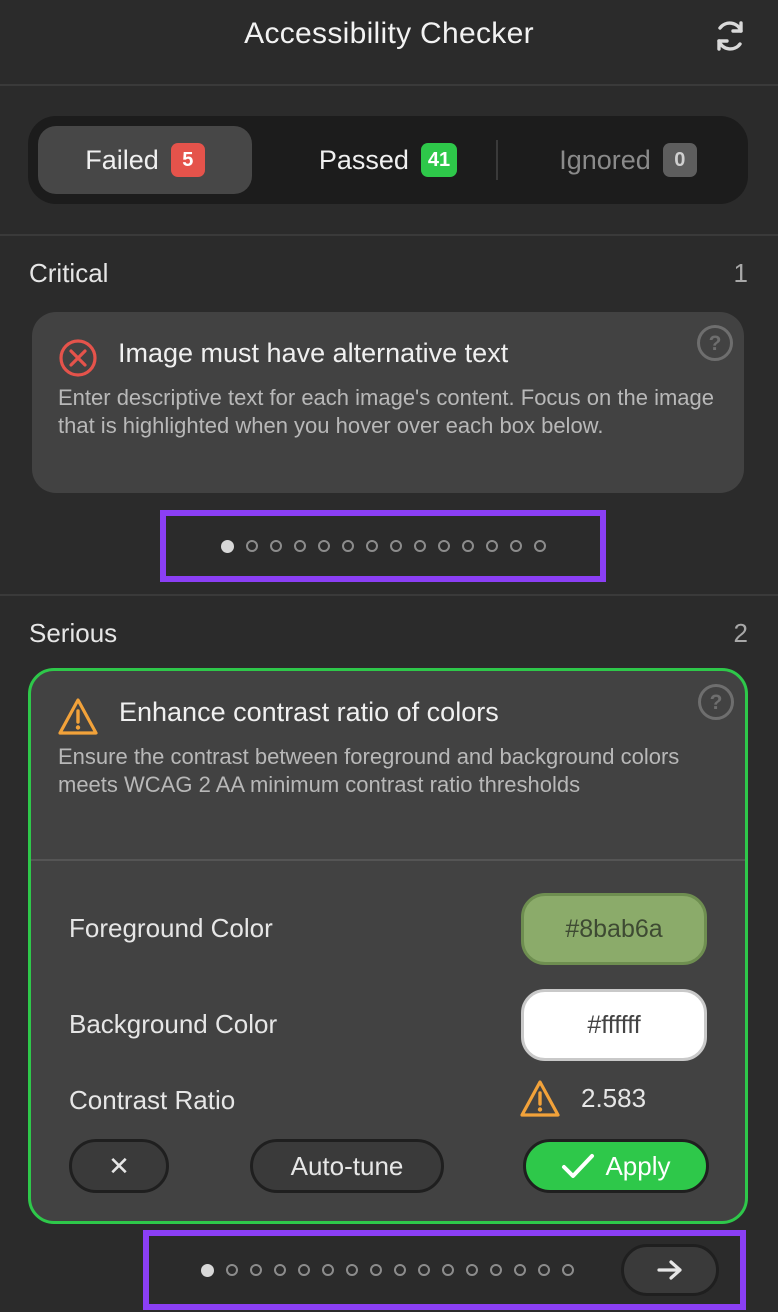  I want to click on background-color-label: Background Color, so click(173, 1024).